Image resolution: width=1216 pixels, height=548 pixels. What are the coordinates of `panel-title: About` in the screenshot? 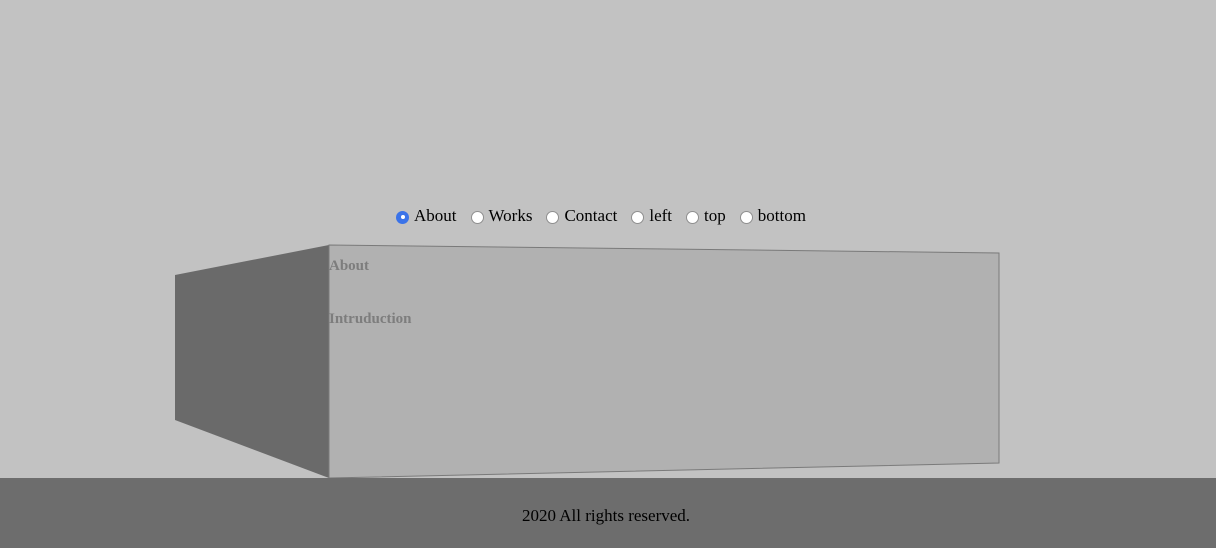 It's located at (349, 266).